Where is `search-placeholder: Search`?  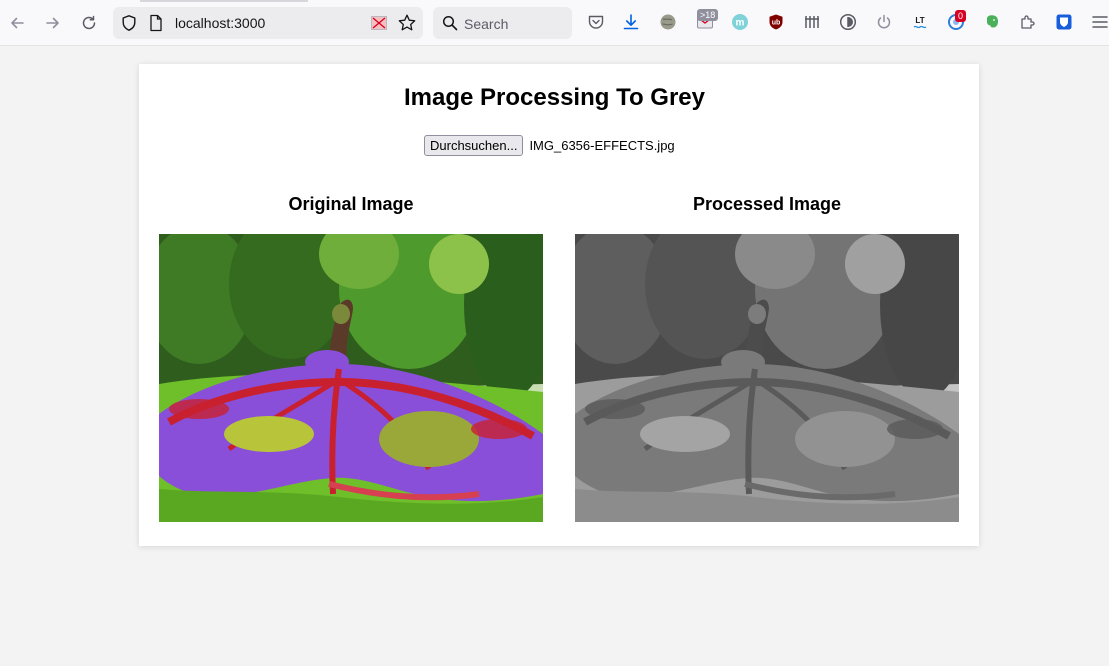 search-placeholder: Search is located at coordinates (486, 24).